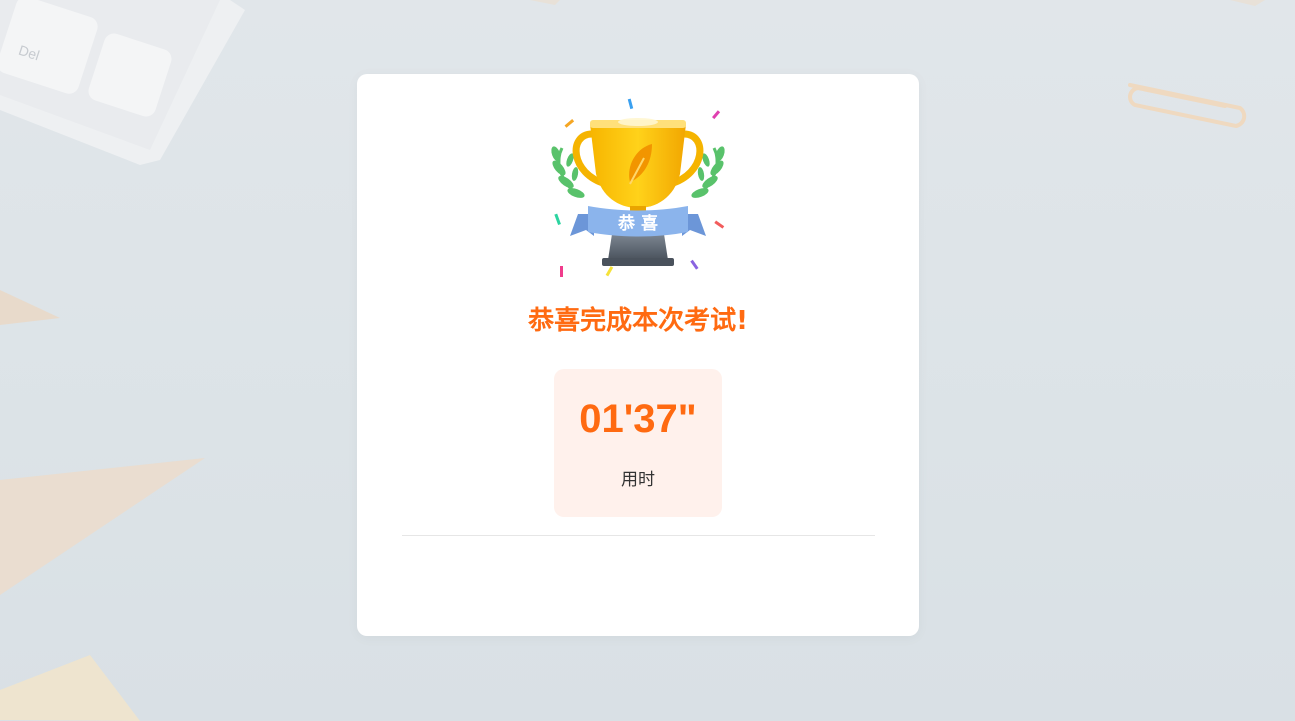 The width and height of the screenshot is (1295, 721). I want to click on paper-plane-piece, so click(30, 307).